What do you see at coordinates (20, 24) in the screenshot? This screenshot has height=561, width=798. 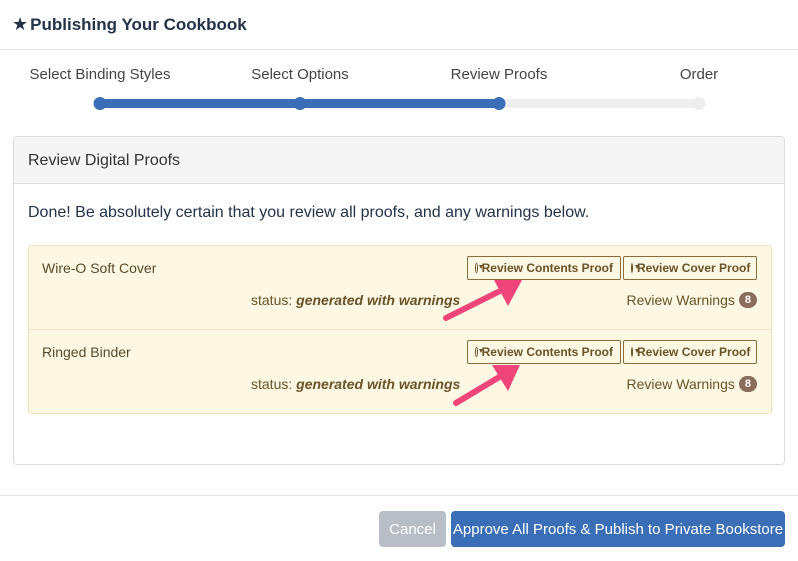 I see `star-icon: ★` at bounding box center [20, 24].